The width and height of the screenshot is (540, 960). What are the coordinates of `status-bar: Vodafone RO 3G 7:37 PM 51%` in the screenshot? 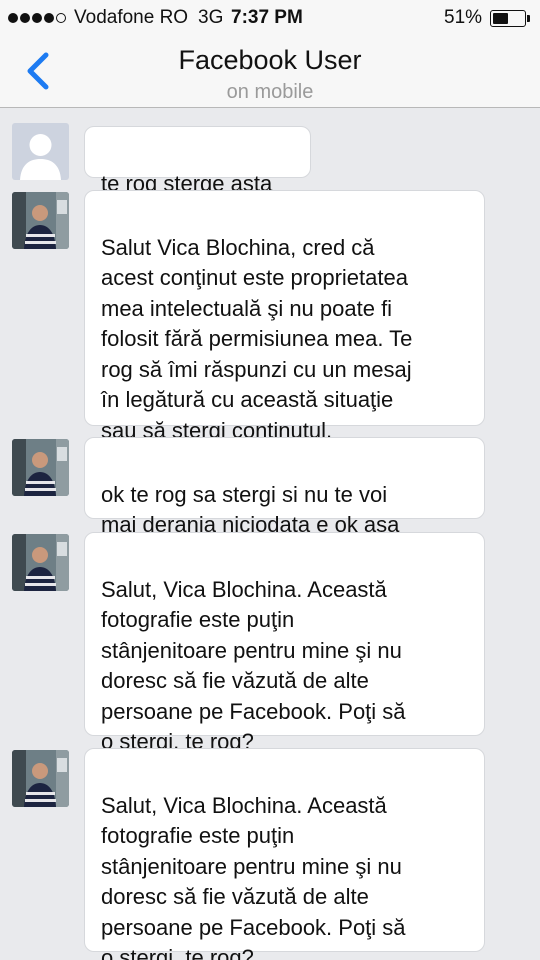 It's located at (270, 18).